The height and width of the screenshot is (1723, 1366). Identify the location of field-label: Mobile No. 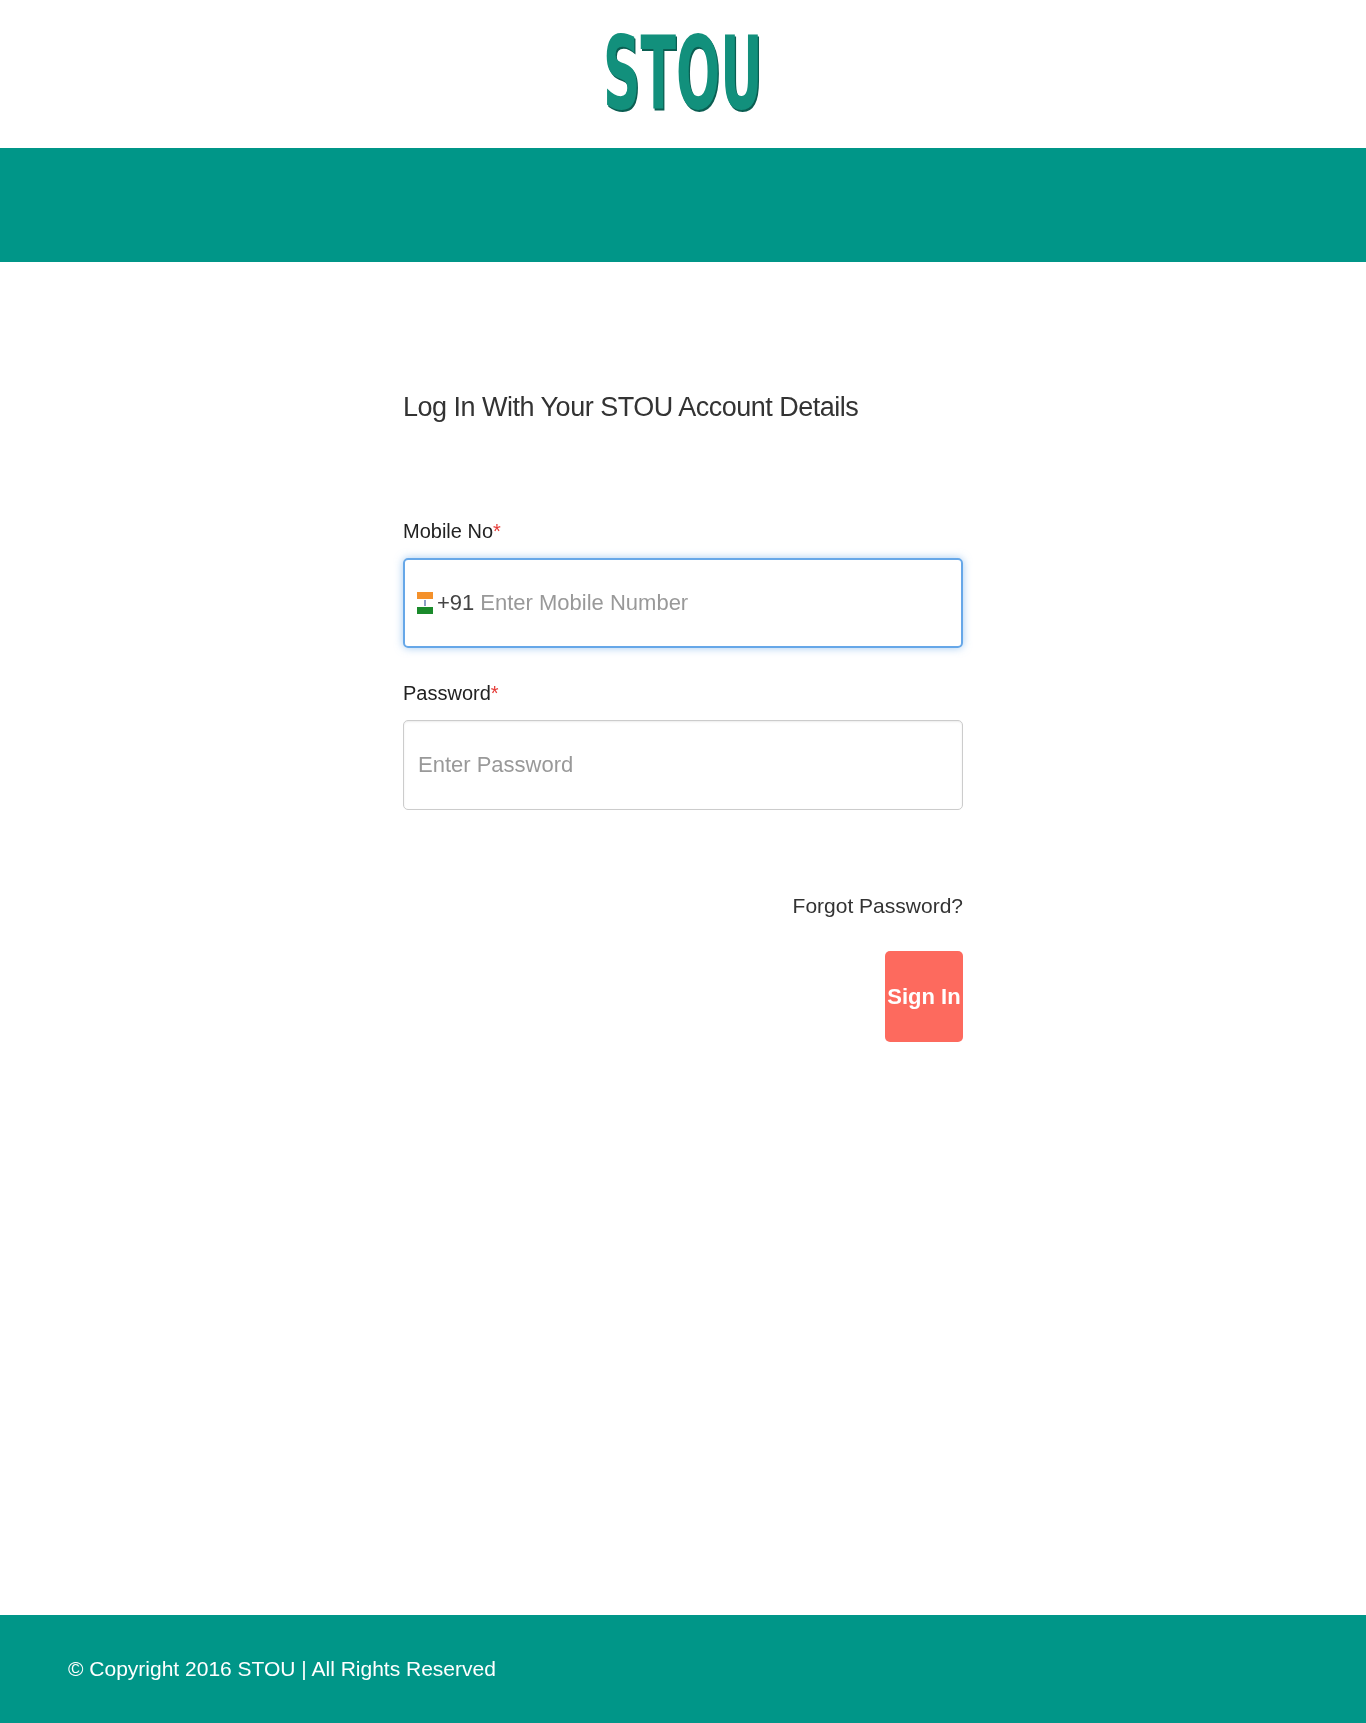
(448, 531).